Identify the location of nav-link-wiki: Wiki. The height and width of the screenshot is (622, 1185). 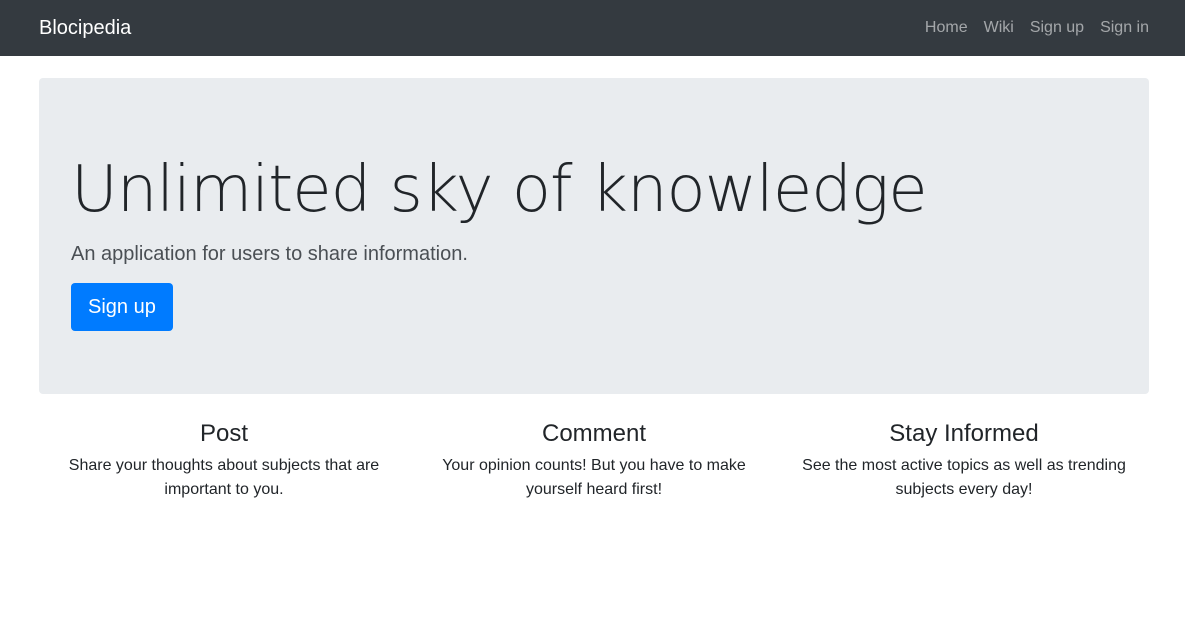
(999, 28).